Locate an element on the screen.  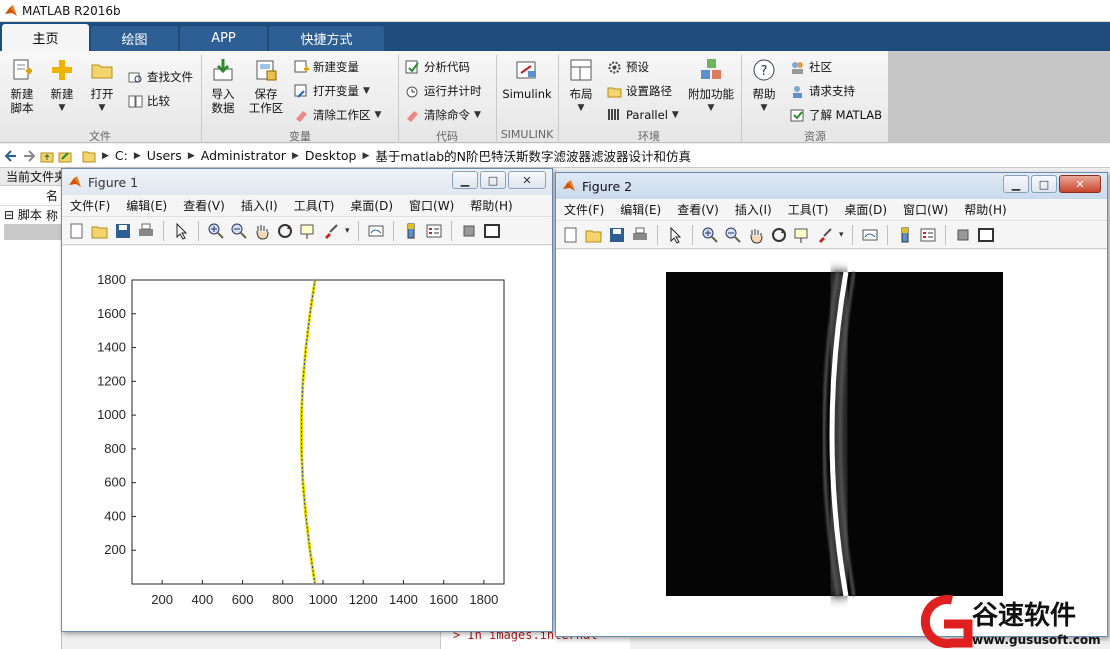
breadcrumb-drive: C: is located at coordinates (121, 155).